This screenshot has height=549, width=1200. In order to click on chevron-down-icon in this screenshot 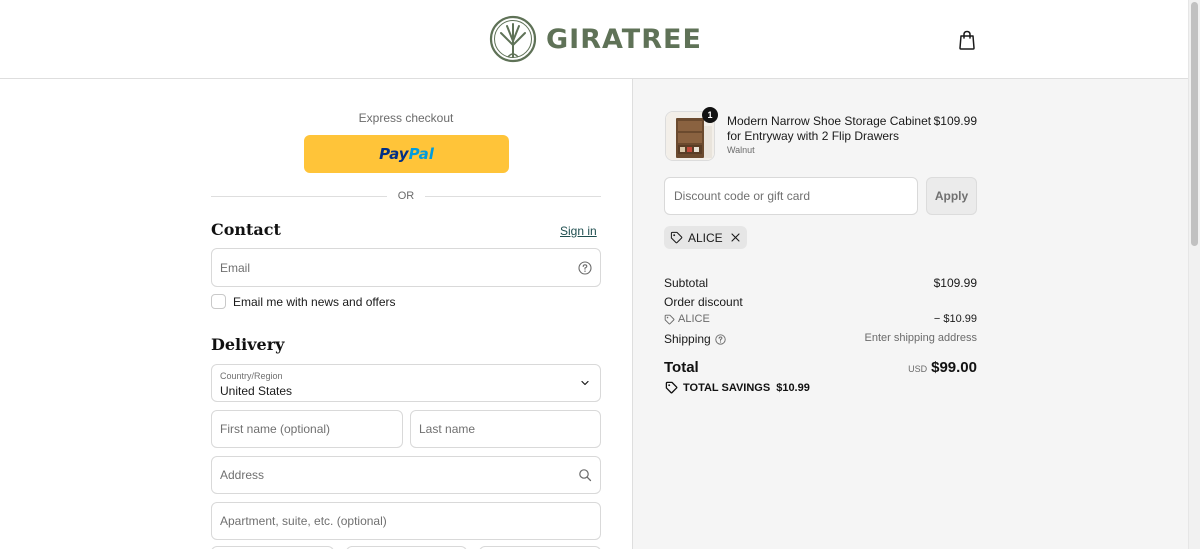, I will do `click(585, 383)`.